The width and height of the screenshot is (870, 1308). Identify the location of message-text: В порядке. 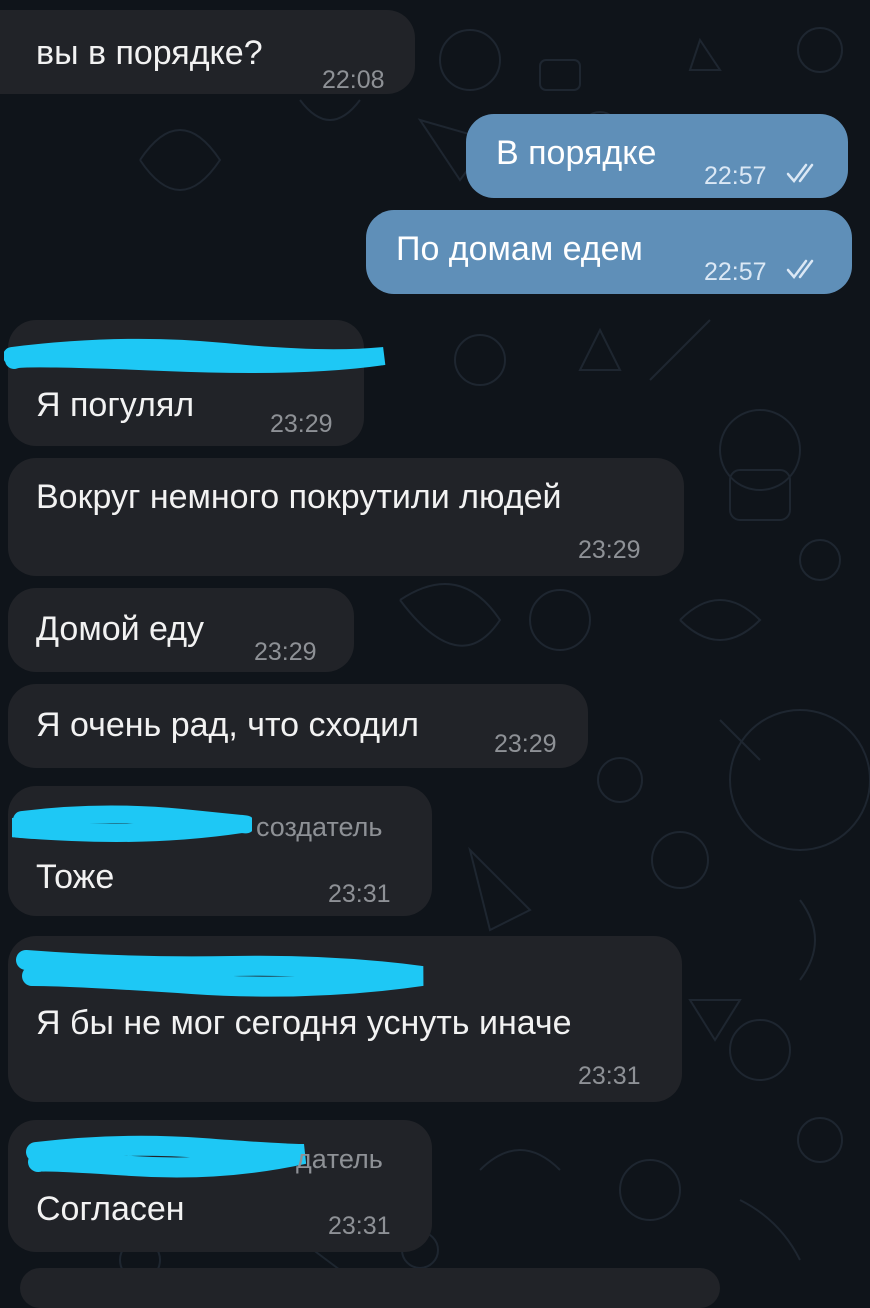
(576, 153).